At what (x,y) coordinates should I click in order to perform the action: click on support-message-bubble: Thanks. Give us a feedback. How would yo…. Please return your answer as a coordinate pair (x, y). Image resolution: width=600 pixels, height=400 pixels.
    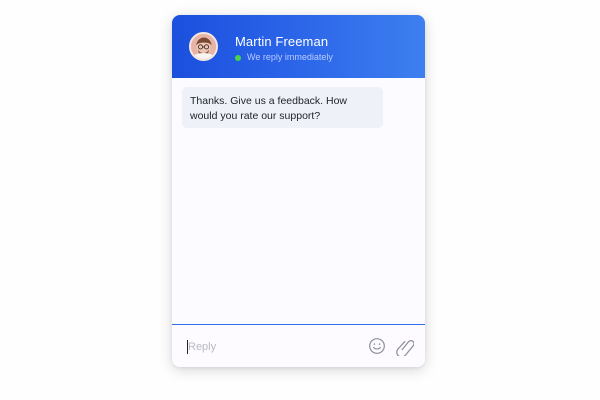
    Looking at the image, I should click on (282, 107).